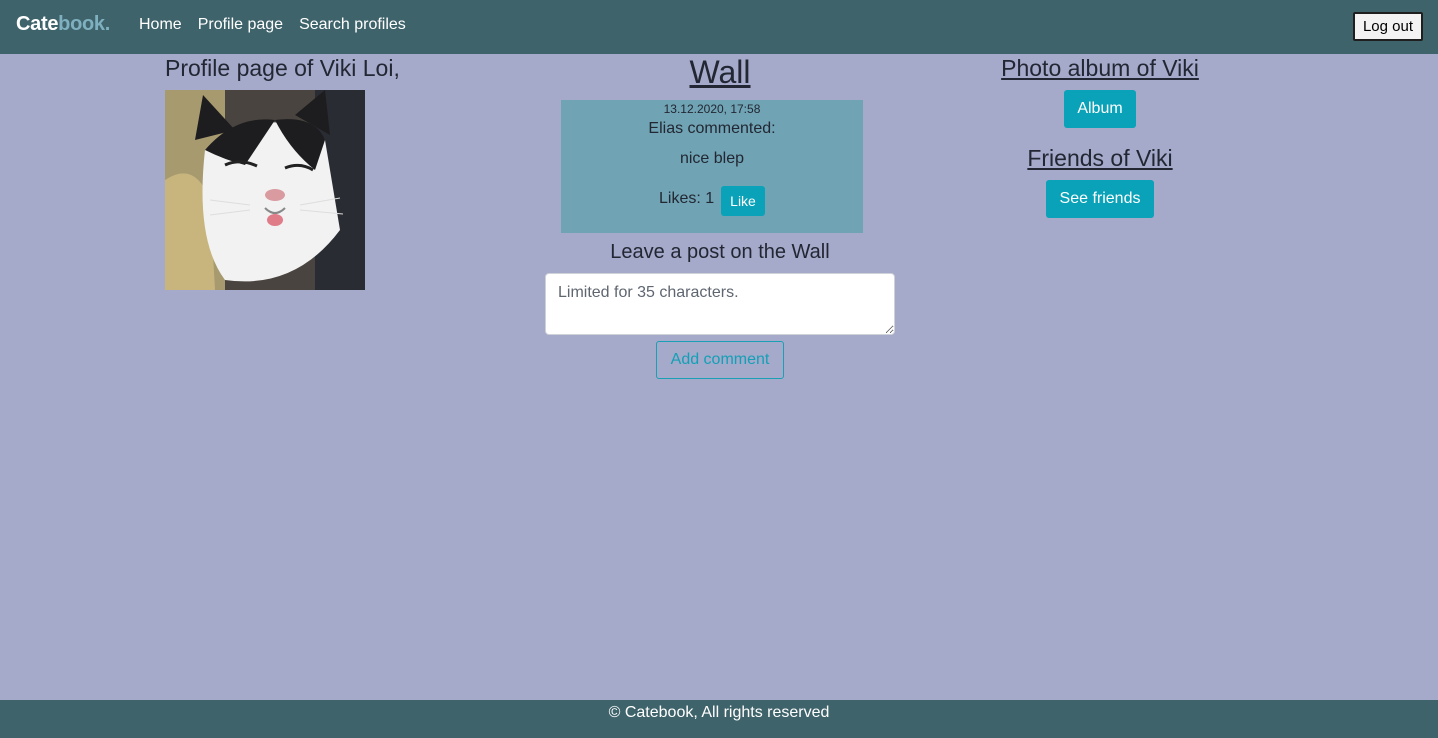 This screenshot has height=738, width=1438. Describe the element at coordinates (720, 72) in the screenshot. I see `wall-title: Wall` at that location.